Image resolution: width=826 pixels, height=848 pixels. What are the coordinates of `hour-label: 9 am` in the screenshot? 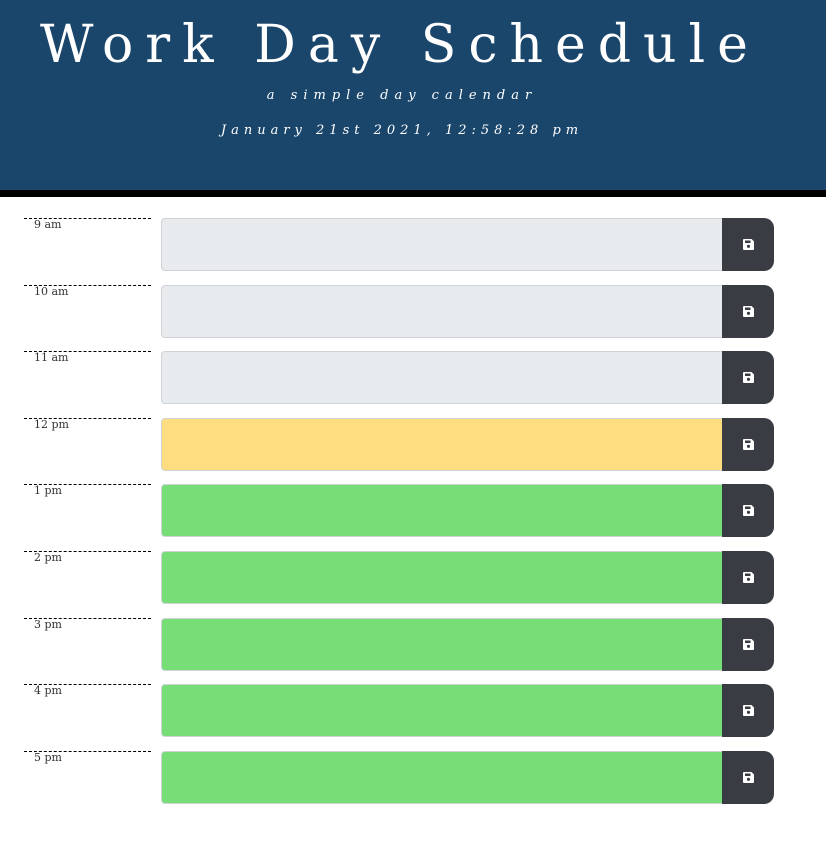 It's located at (87, 244).